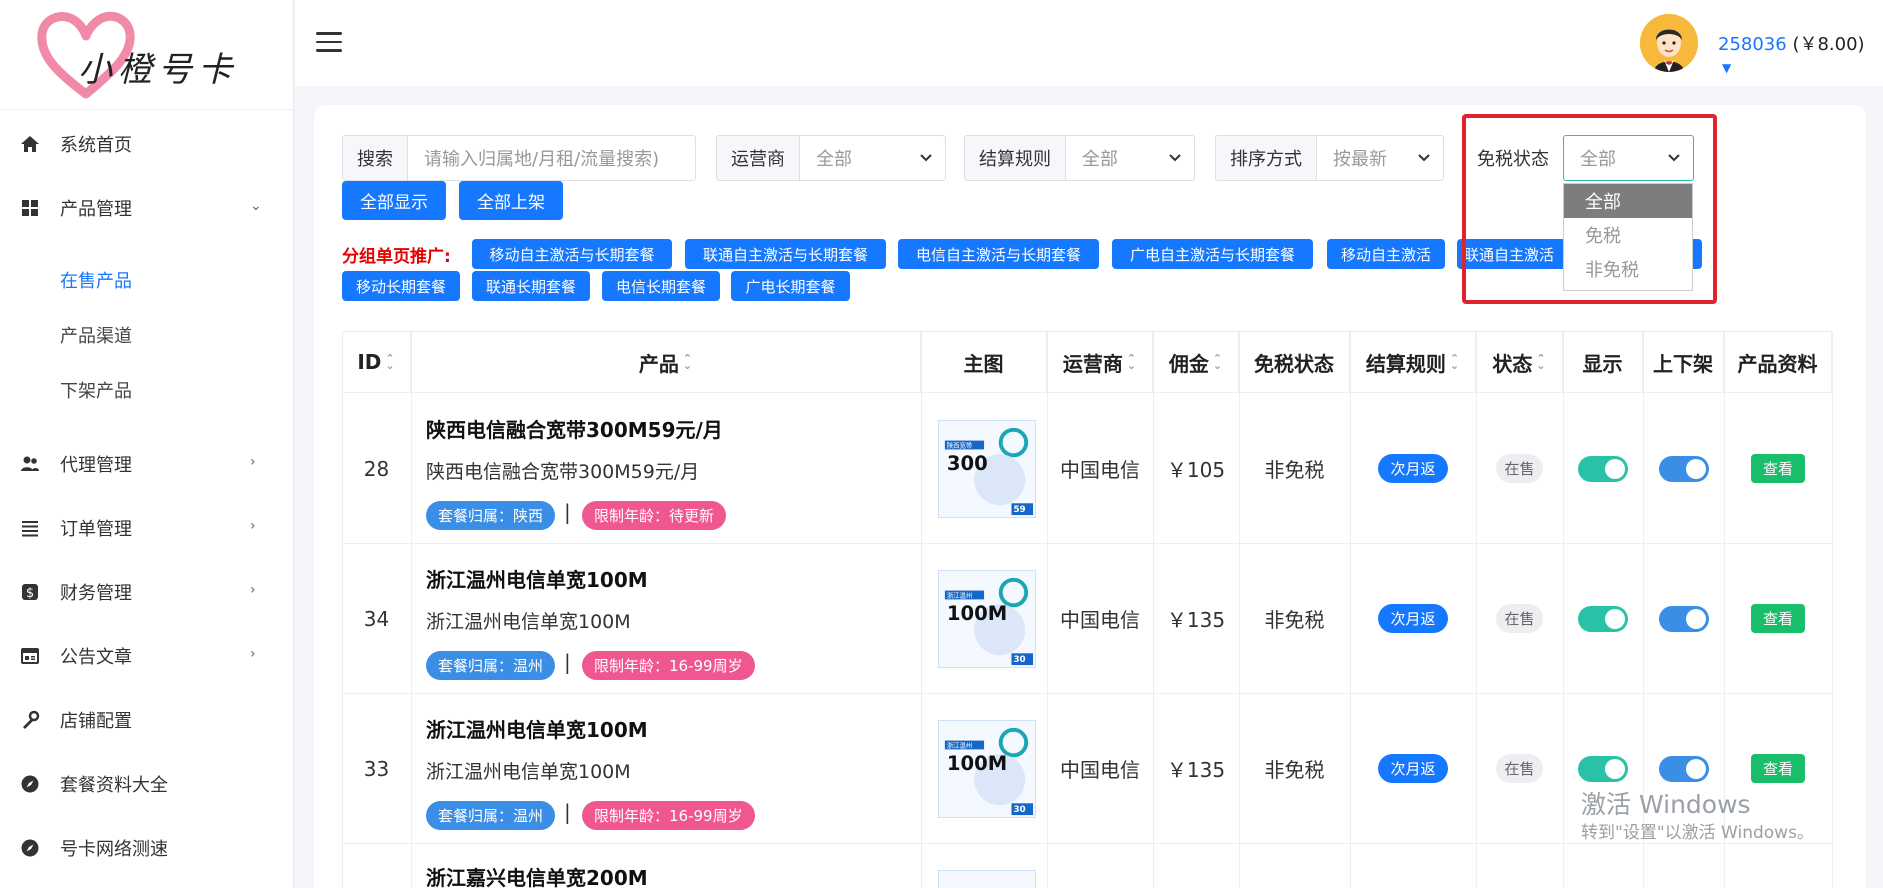 The image size is (1883, 888). I want to click on table-row: 浙江嘉兴电信单宽200M, so click(1087, 866).